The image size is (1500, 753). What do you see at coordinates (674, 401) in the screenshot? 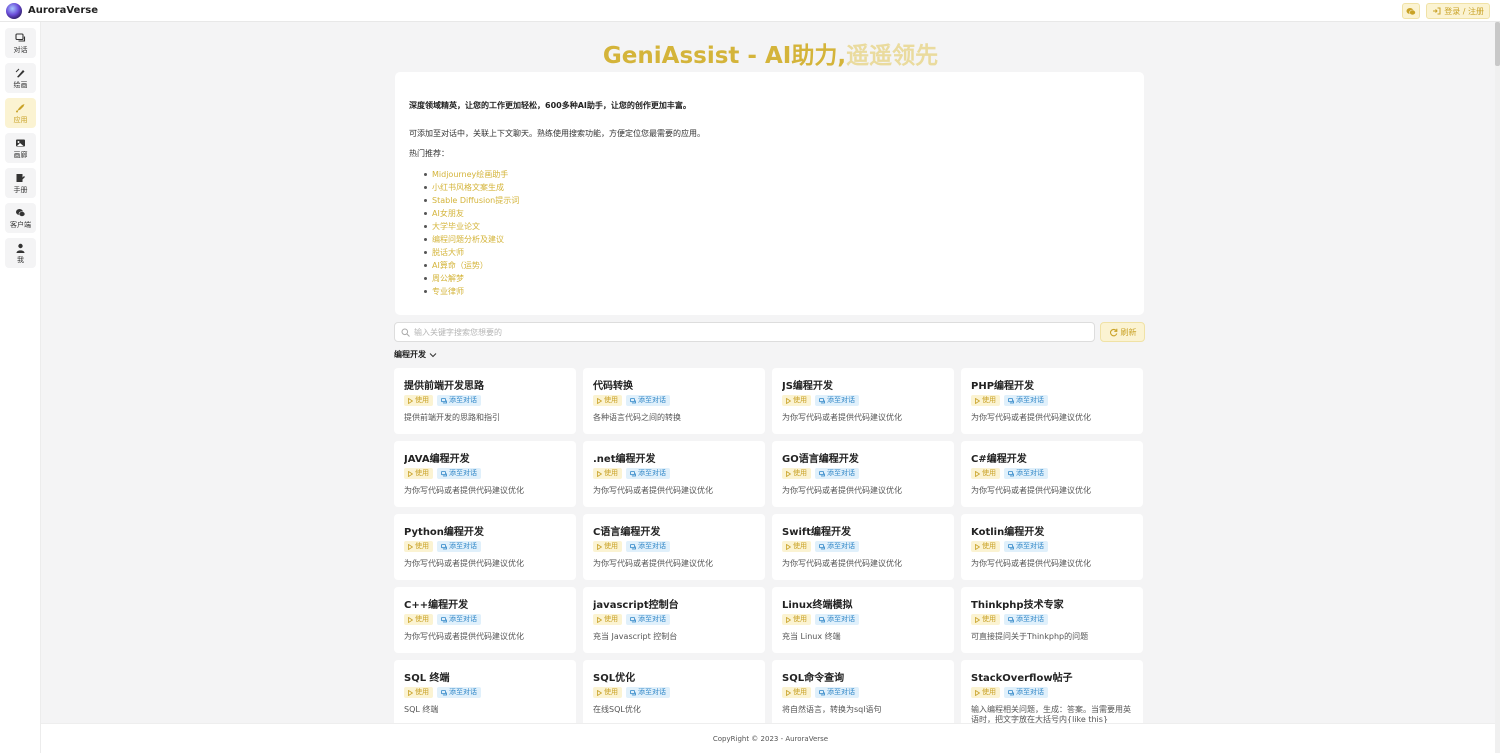
I see `app-card: 代码转换 使用 添至对话 各种语言代码之间的转换` at bounding box center [674, 401].